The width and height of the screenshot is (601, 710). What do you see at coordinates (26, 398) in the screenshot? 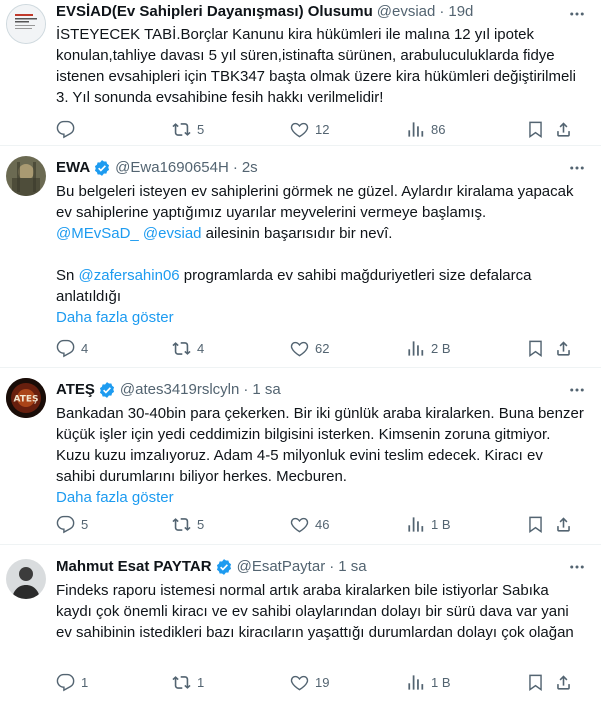
I see `avatar: ATEŞ` at bounding box center [26, 398].